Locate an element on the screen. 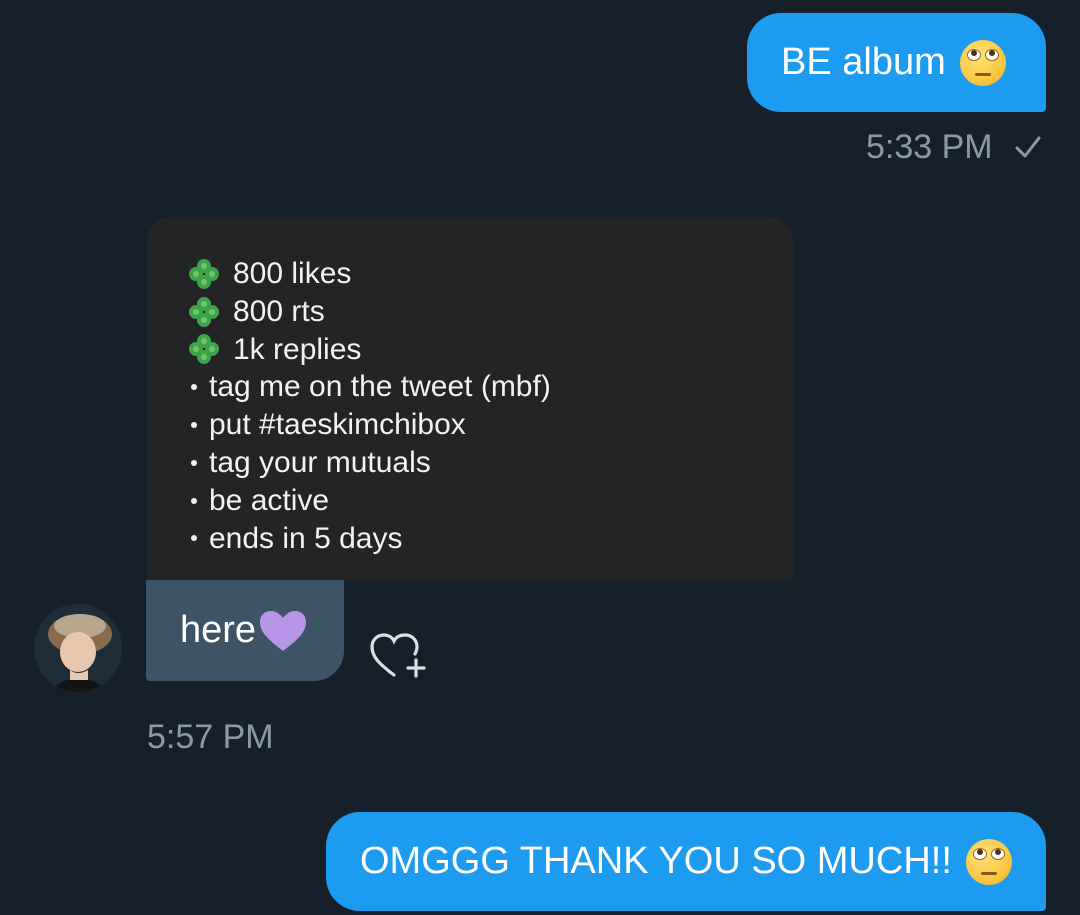 The height and width of the screenshot is (915, 1080). rules-list-item: 1k replies is located at coordinates (369, 350).